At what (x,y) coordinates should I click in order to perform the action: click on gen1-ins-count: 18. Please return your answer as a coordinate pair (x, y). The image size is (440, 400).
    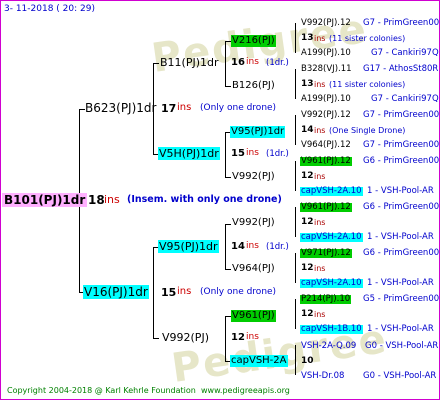
    Looking at the image, I should click on (96, 200).